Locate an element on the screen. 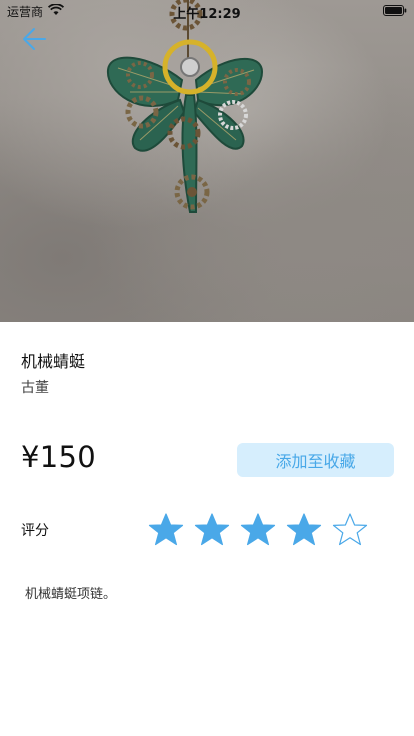  add-to-favorites-button: 添加至收藏 is located at coordinates (315, 460).